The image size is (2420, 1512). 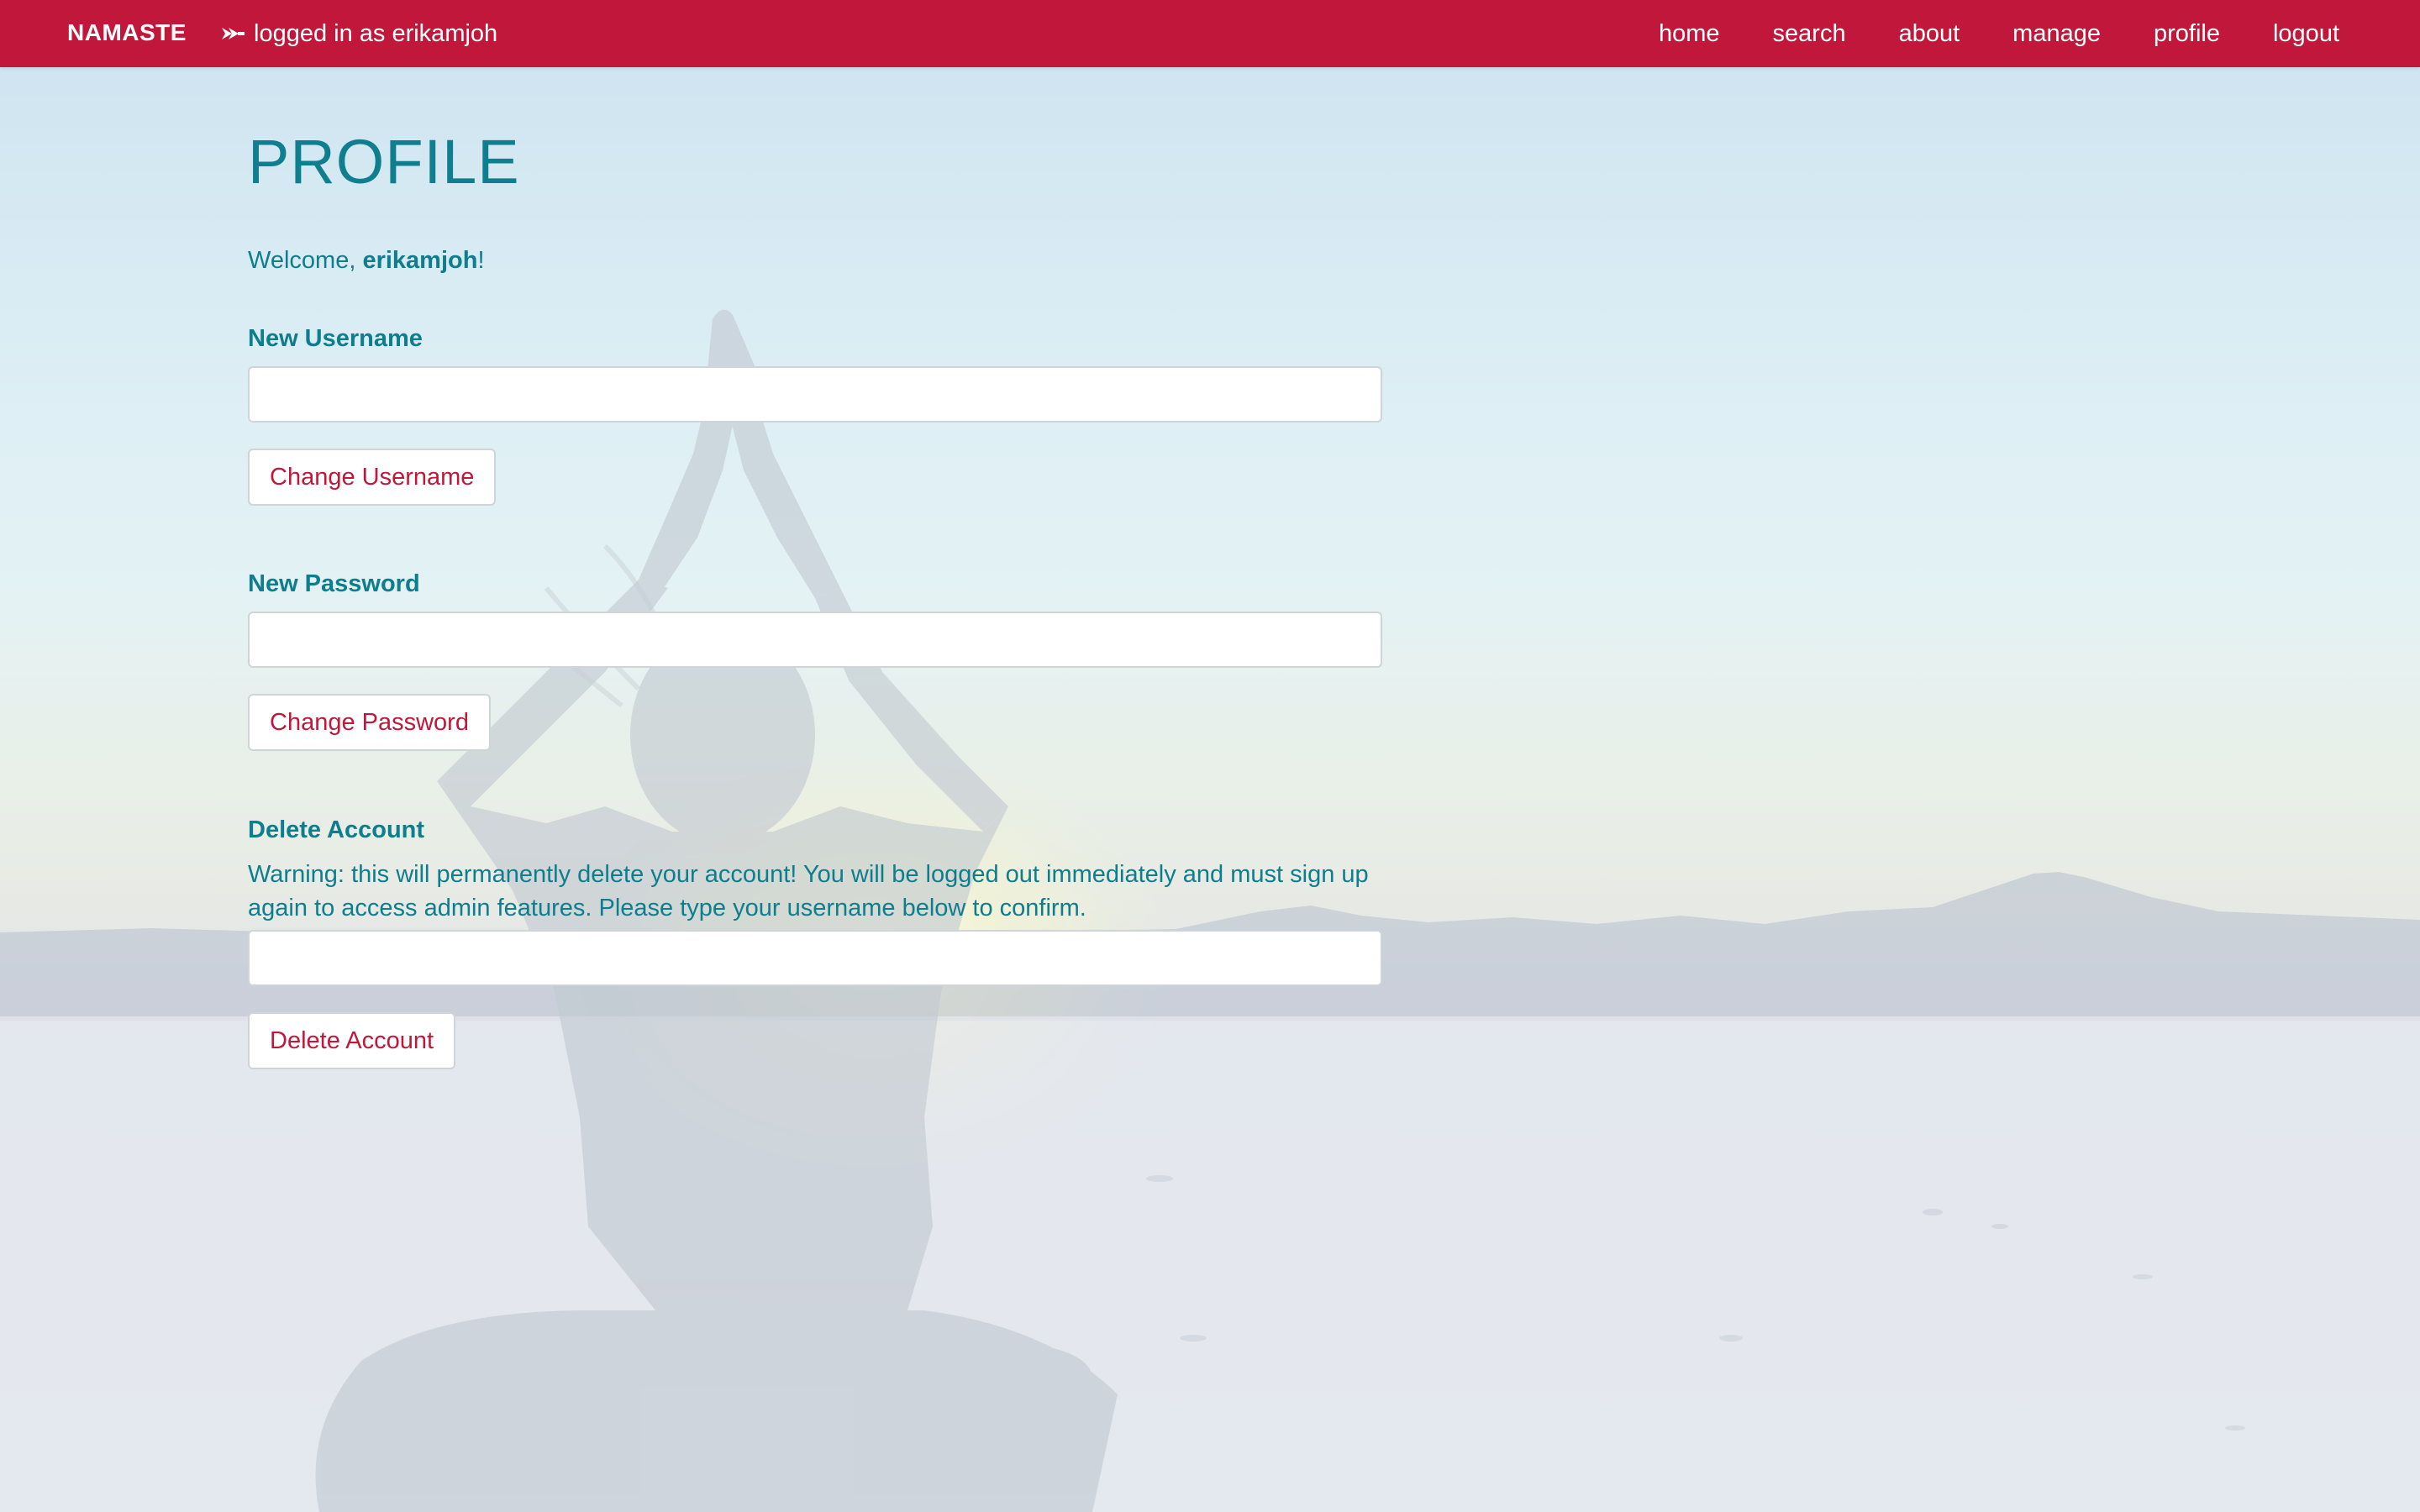 I want to click on new-username-label: New Username, so click(x=336, y=338).